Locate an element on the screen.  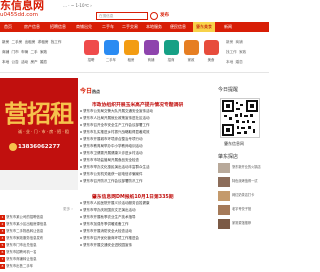
right-category-grid: 找工作 家政 is located at coordinates (236, 52).